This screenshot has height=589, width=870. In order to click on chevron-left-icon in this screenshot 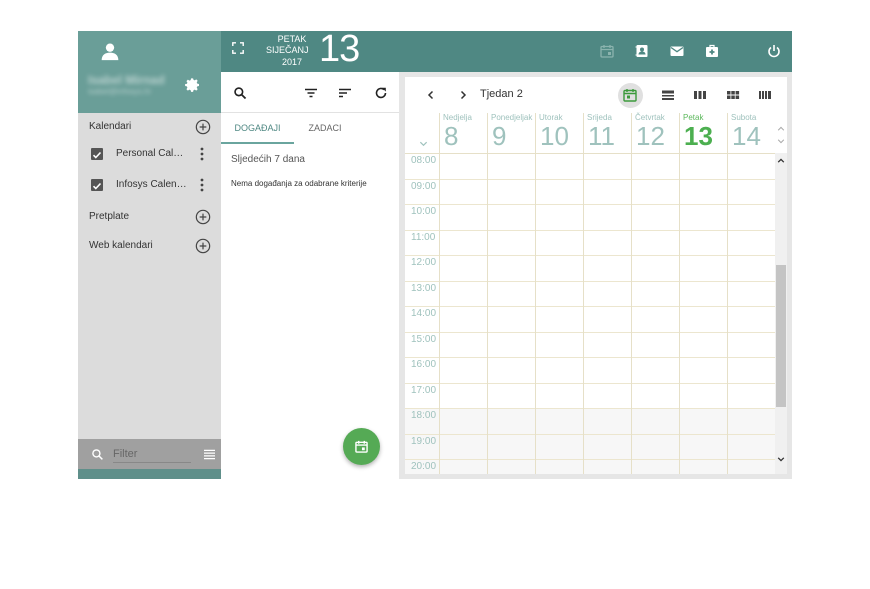, I will do `click(431, 95)`.